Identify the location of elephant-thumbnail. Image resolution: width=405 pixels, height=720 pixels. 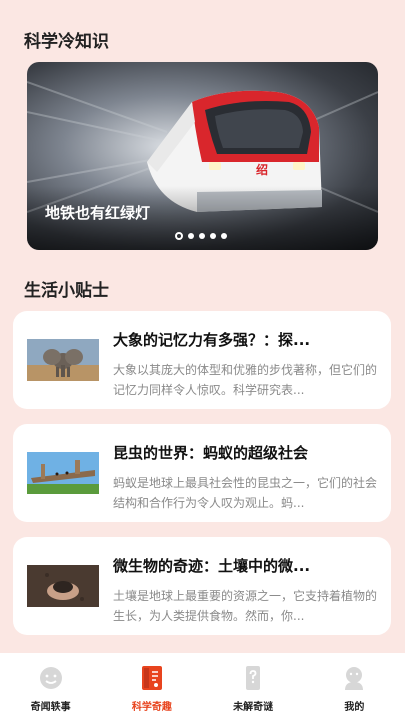
(63, 360).